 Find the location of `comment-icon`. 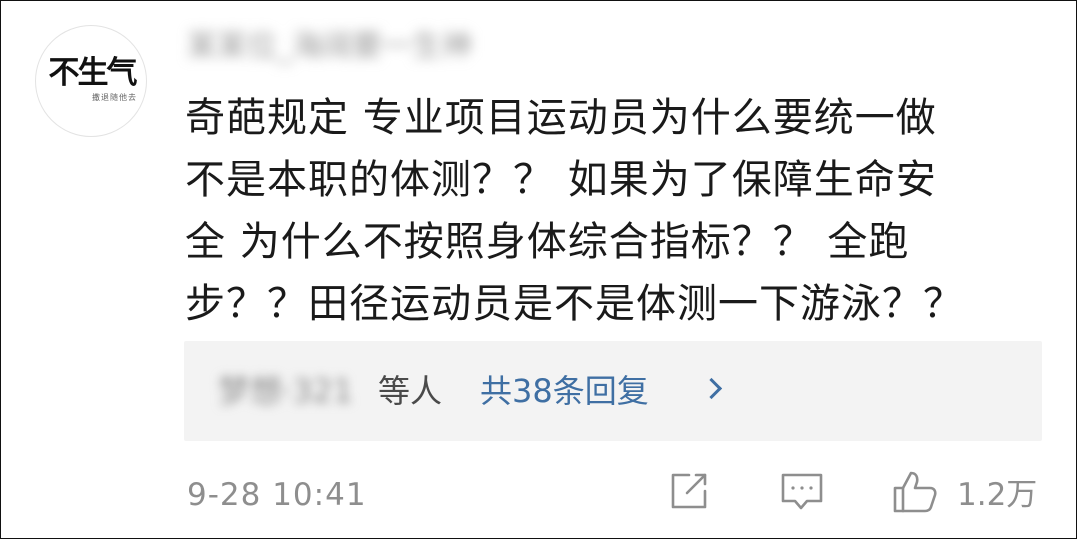

comment-icon is located at coordinates (802, 491).